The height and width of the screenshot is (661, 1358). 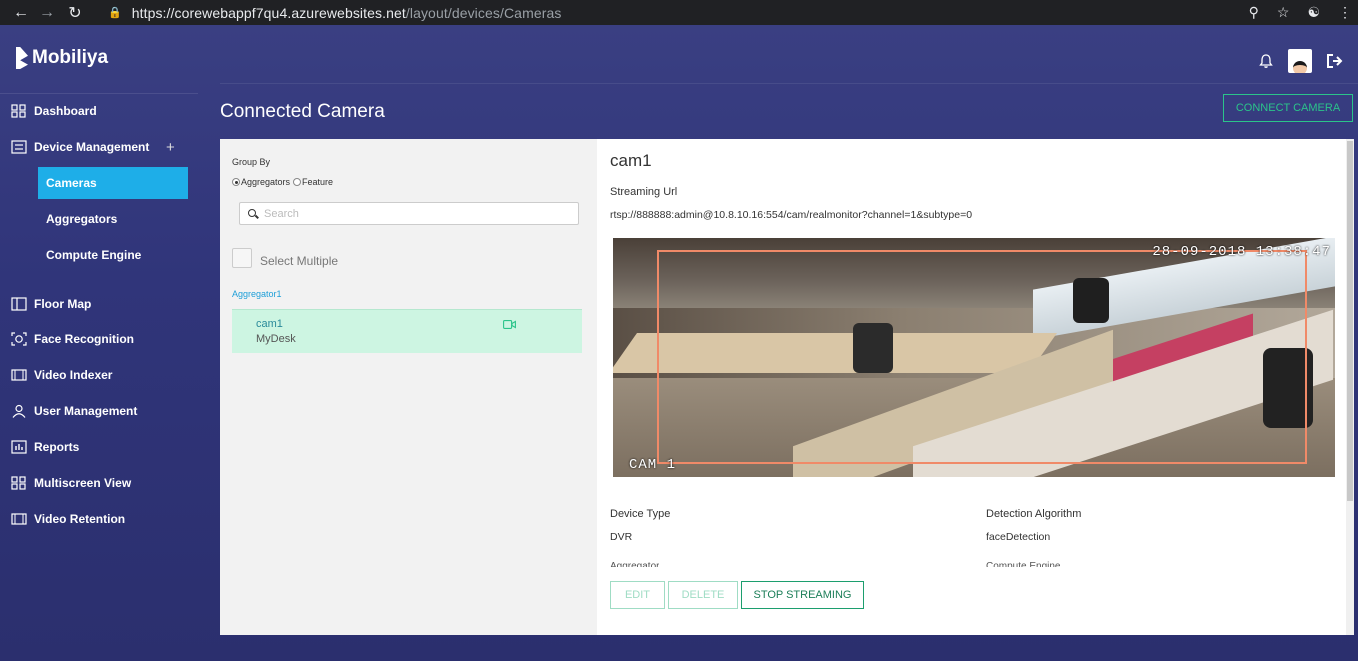 I want to click on sidebar-item-label: Video Indexer, so click(x=73, y=375).